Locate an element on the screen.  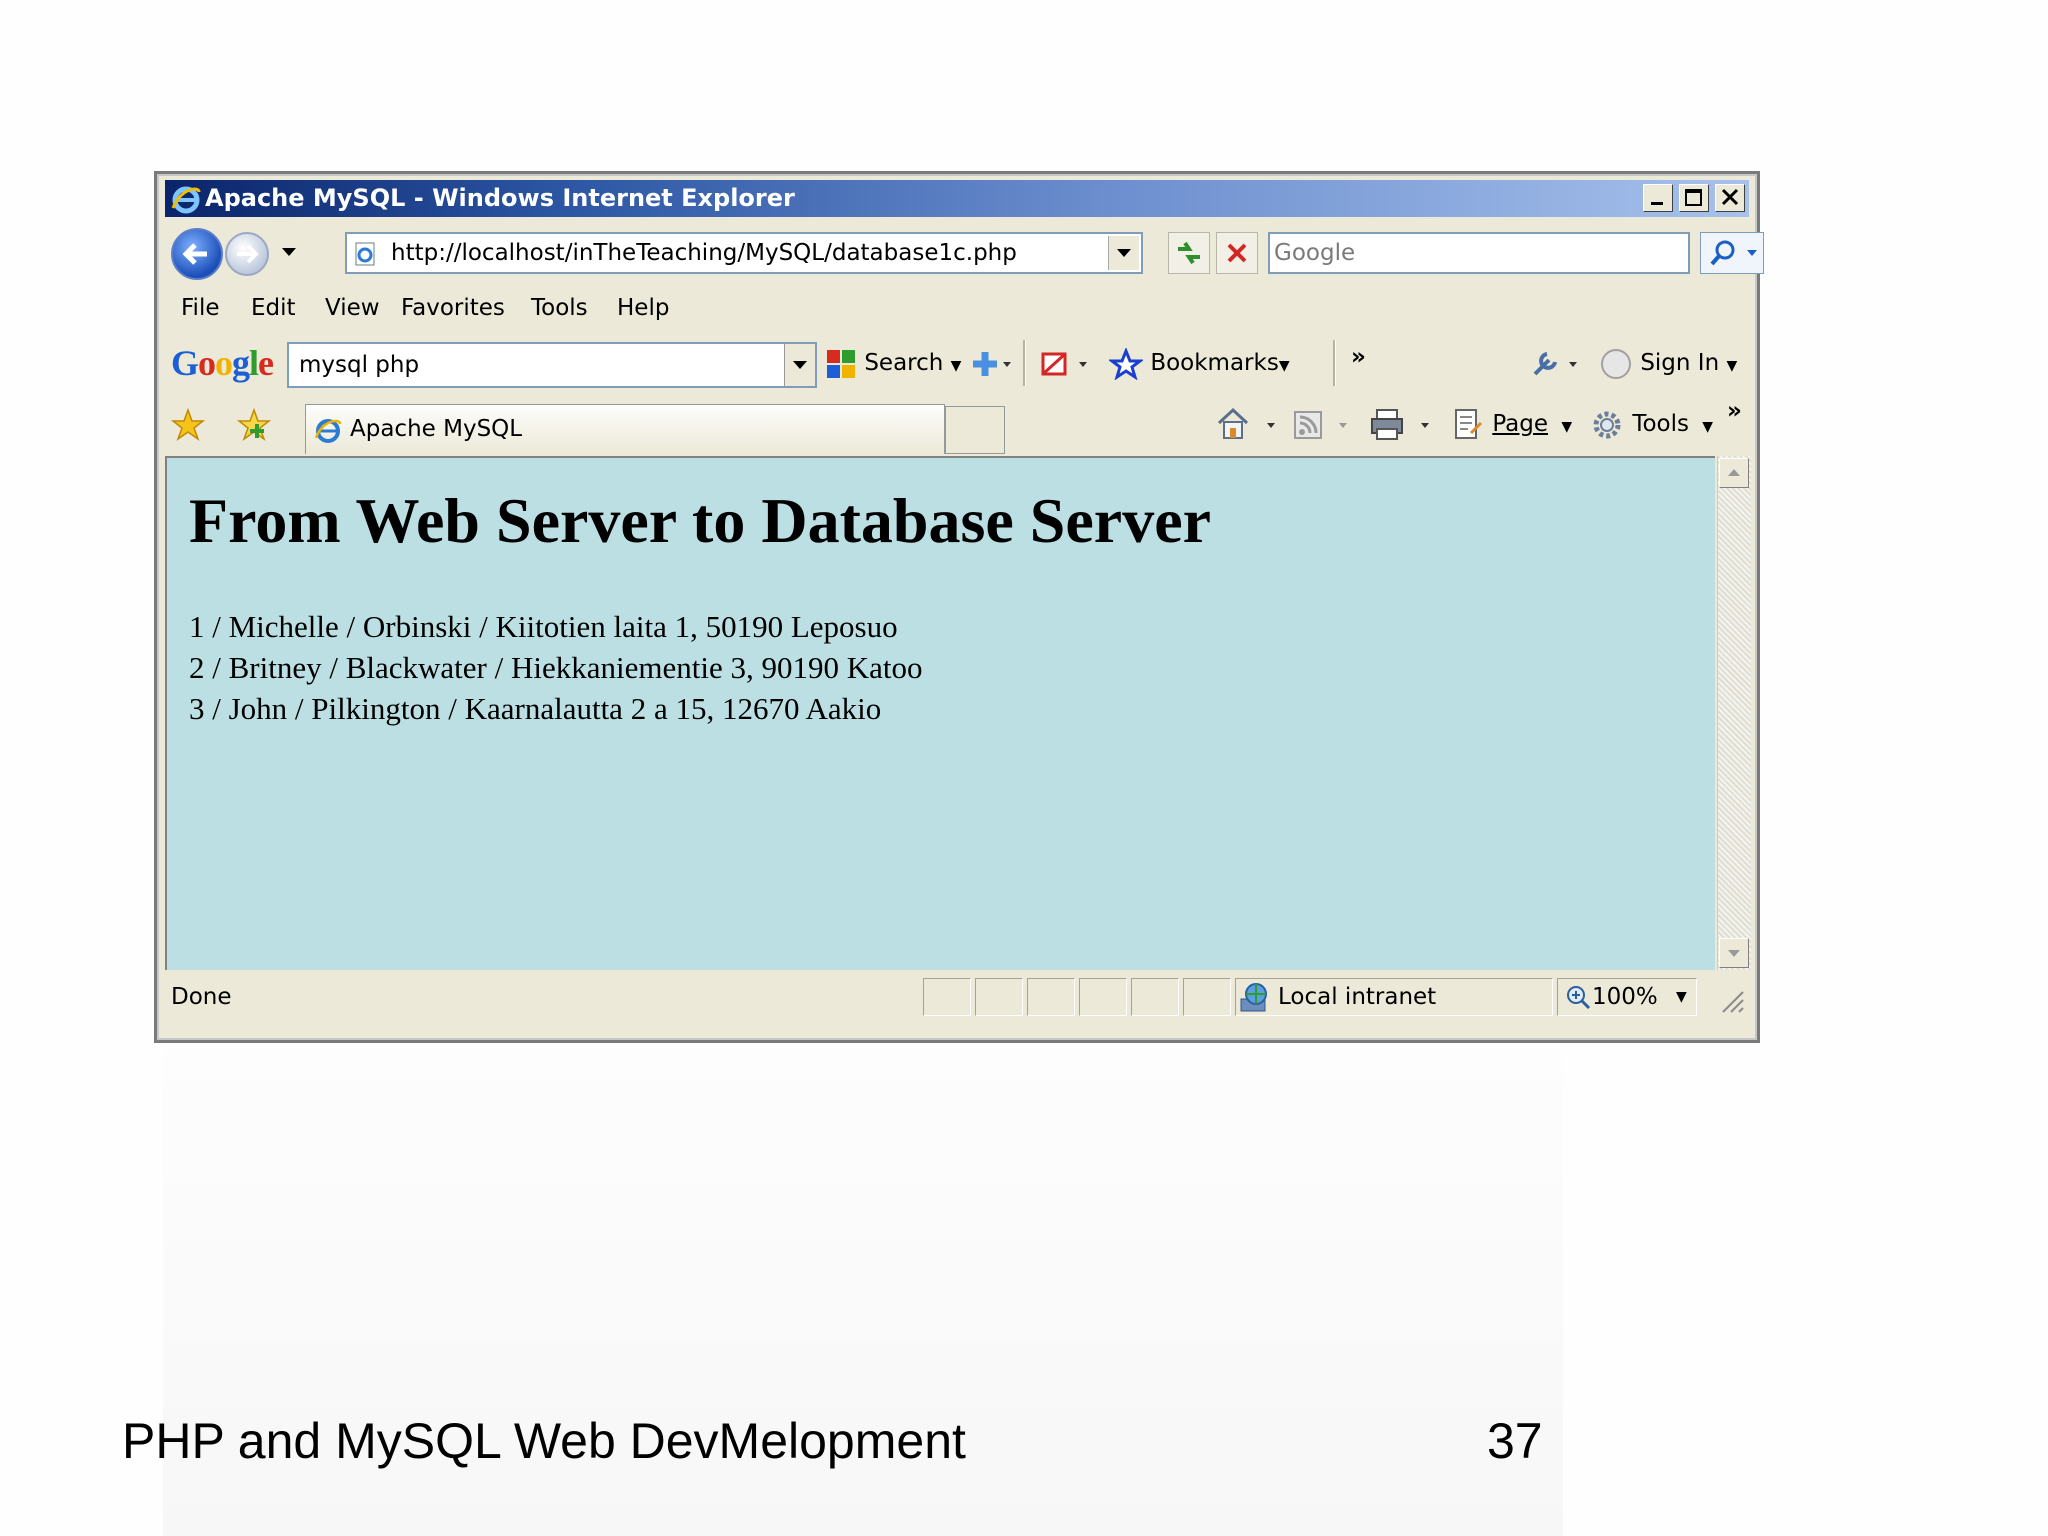
zoom-control: 100% ▼ is located at coordinates (1627, 997).